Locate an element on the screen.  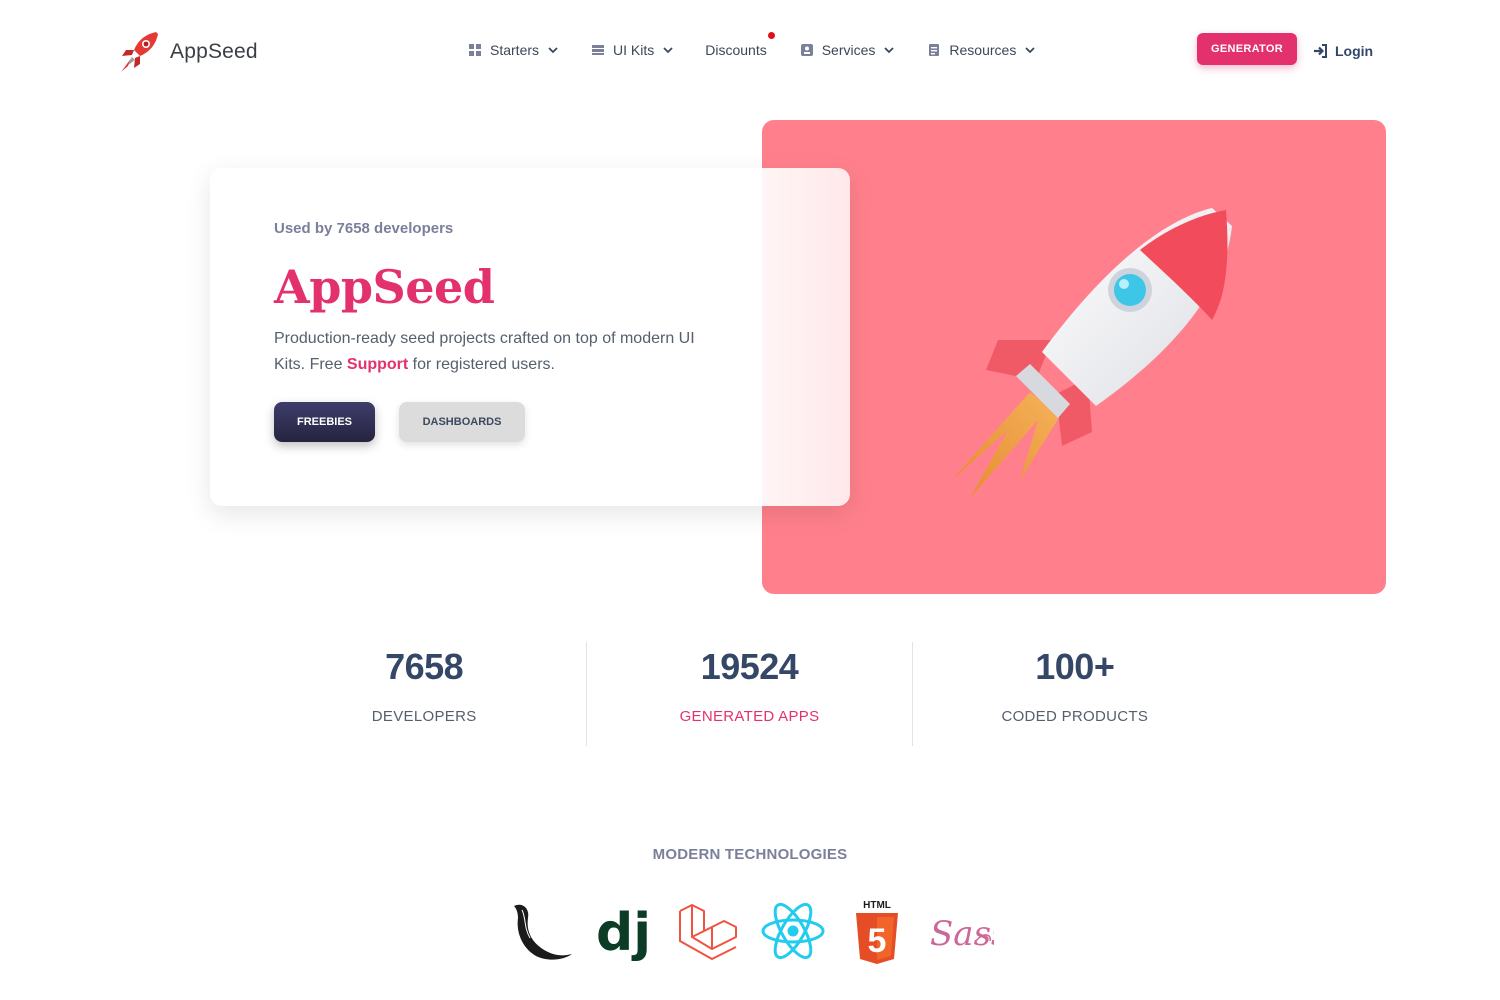
menu-ui-kits: UI Kits is located at coordinates (632, 50).